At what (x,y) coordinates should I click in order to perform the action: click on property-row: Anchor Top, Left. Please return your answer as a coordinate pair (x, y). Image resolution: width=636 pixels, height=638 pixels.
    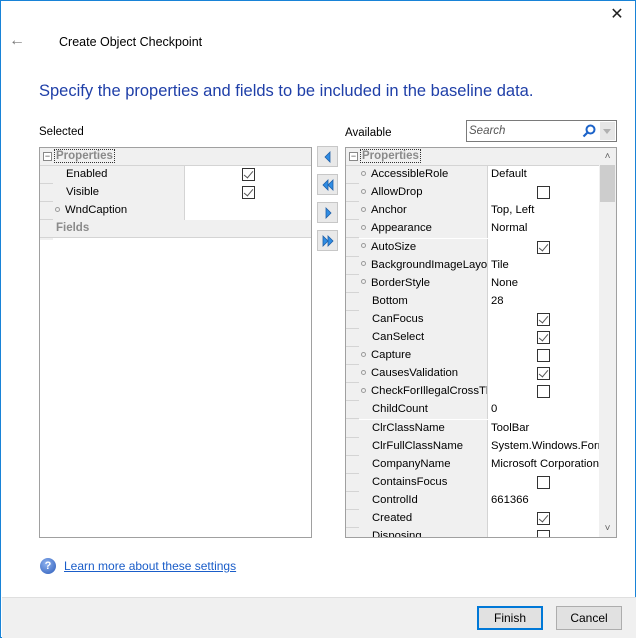
    Looking at the image, I should click on (472, 211).